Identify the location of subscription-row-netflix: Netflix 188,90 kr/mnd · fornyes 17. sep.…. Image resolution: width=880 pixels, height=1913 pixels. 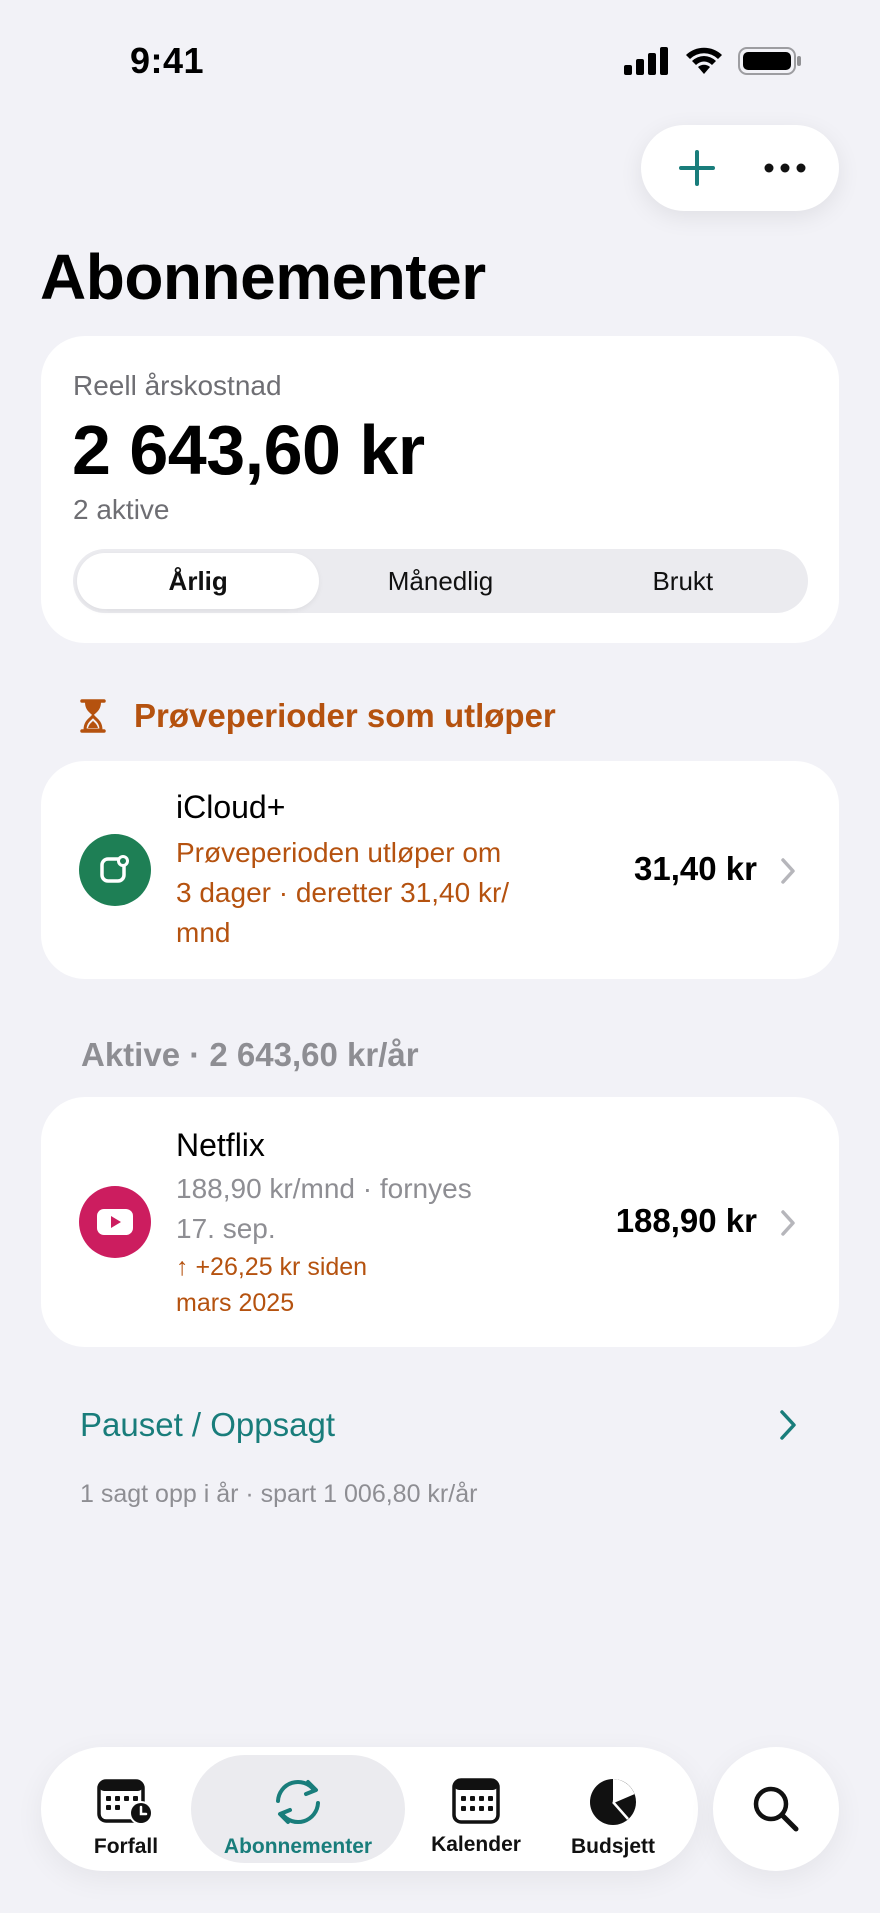
(440, 1222).